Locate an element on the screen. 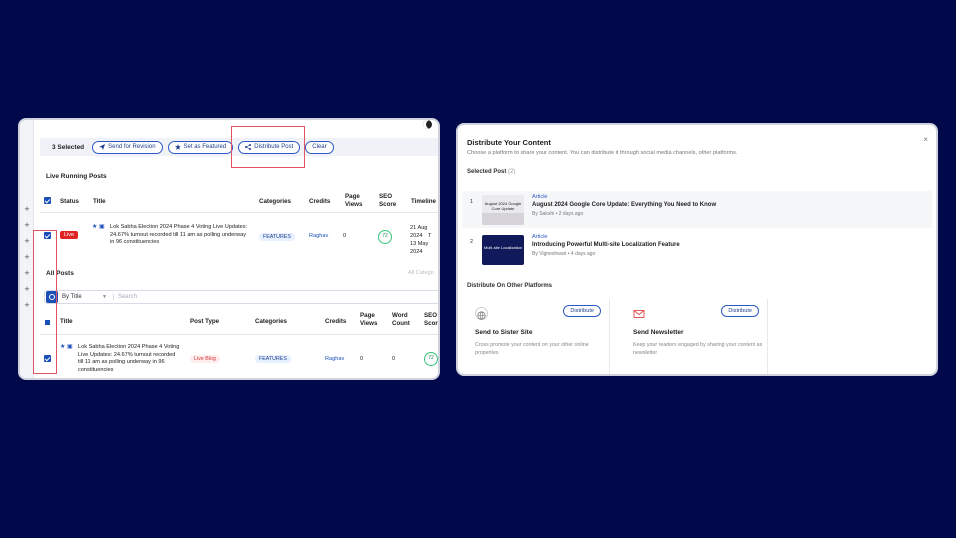  platforms-label: Distribute On Other Platforms is located at coordinates (510, 286).